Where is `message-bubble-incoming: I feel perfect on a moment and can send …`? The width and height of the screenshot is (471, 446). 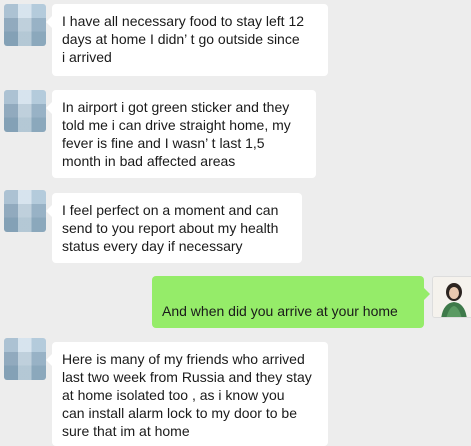
message-bubble-incoming: I feel perfect on a moment and can send … is located at coordinates (174, 228).